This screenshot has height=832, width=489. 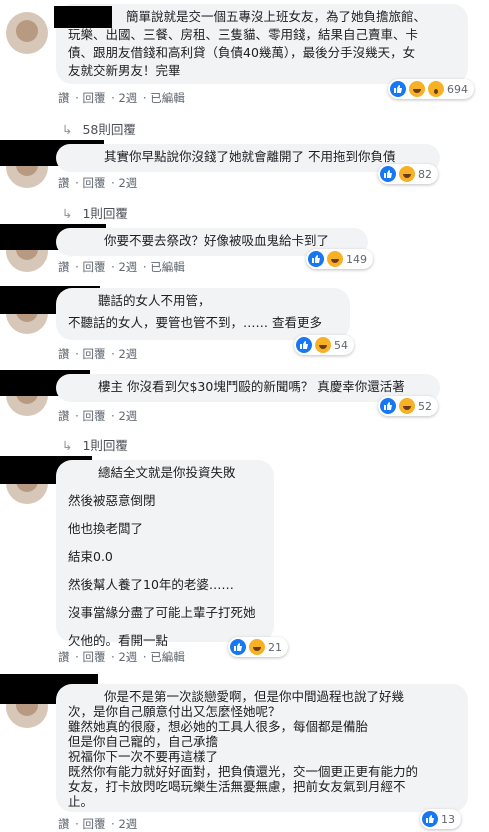 What do you see at coordinates (251, 386) in the screenshot?
I see `comment-line: 樓主 你沒看到欠$30塊鬥毆的新聞嗎？ 真慶幸你還活著` at bounding box center [251, 386].